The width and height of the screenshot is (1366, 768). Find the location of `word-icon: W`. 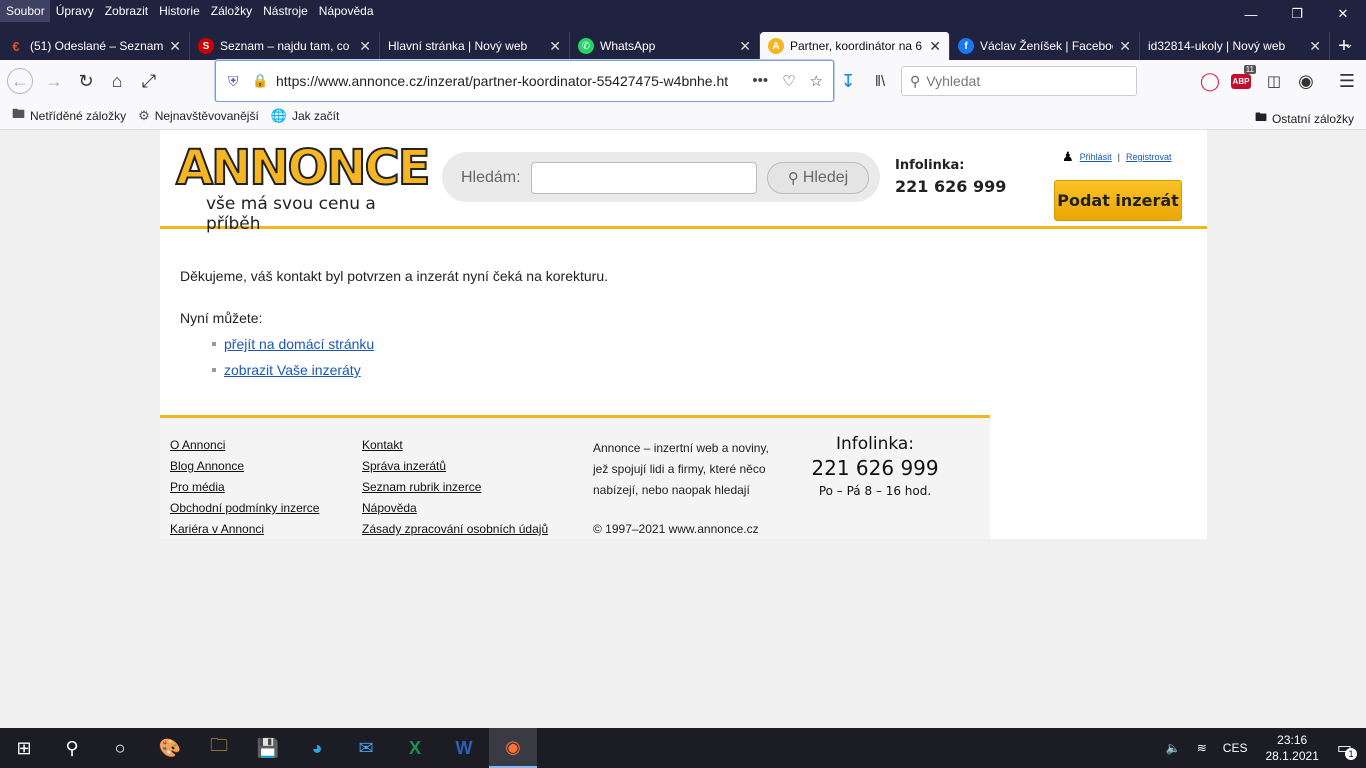

word-icon: W is located at coordinates (464, 748).